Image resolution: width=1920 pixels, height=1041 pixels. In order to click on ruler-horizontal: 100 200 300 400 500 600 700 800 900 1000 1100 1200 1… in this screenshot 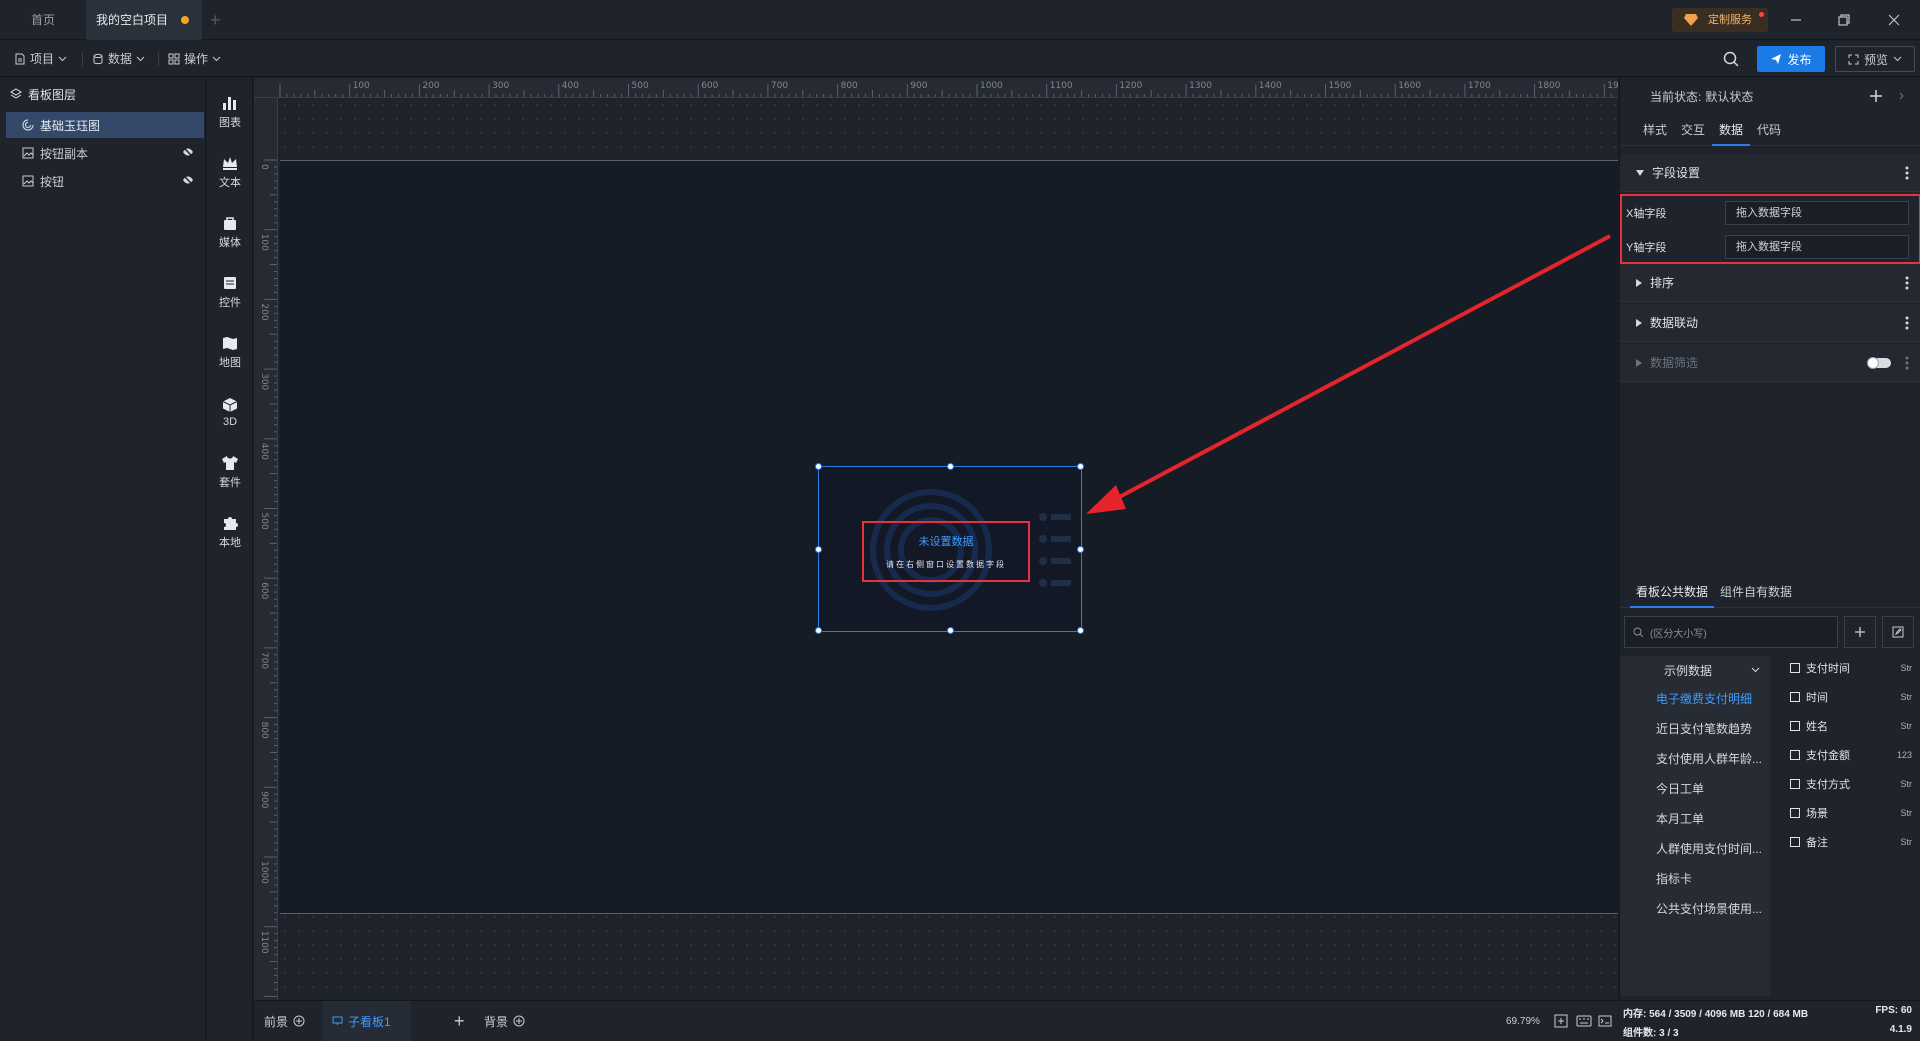, I will do `click(936, 88)`.